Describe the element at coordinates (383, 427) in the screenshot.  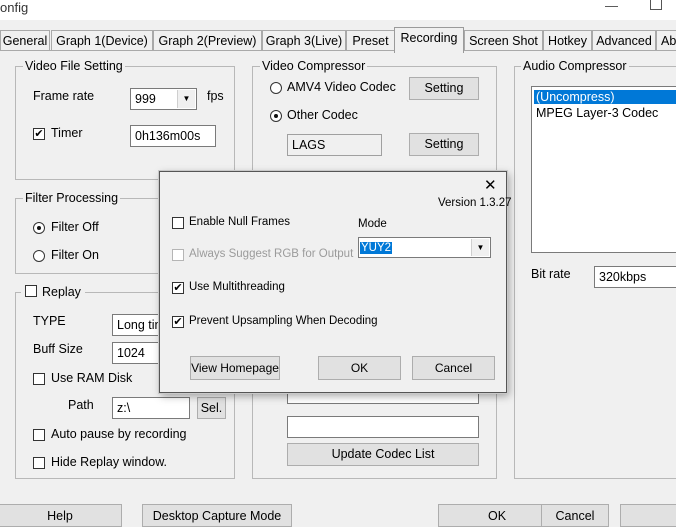
I see `codec-field-b` at that location.